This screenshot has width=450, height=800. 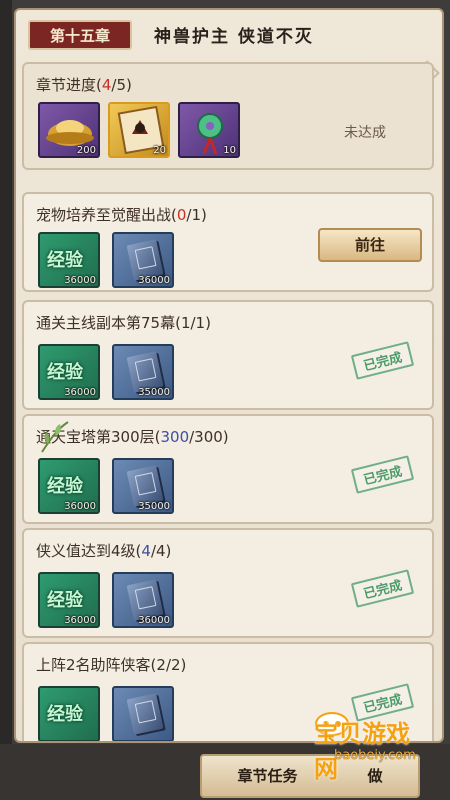 I want to click on book-icon, so click(x=145, y=714).